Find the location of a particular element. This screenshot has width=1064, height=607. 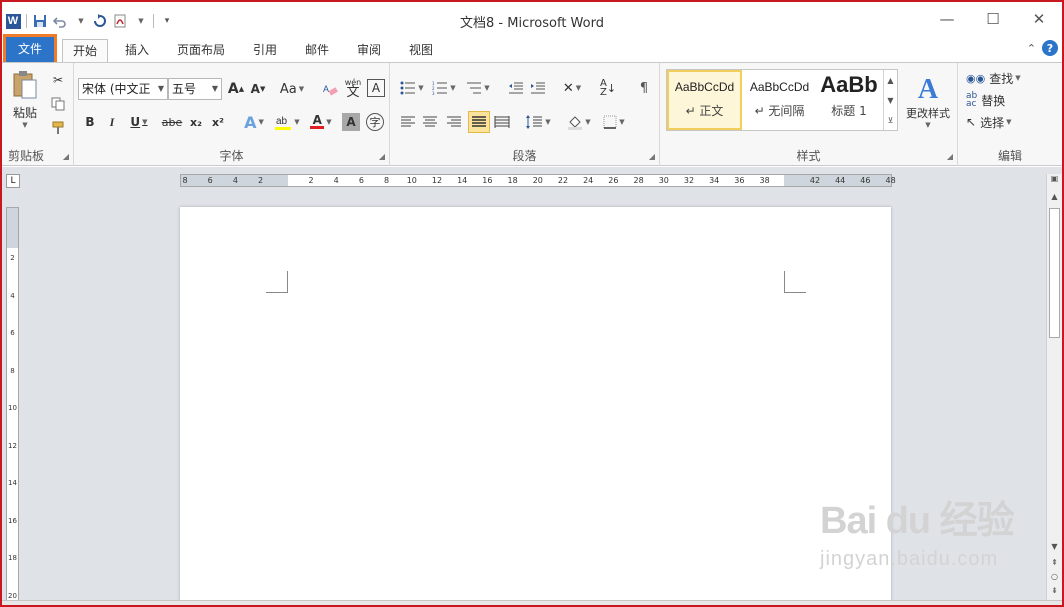

vertical-ruler: 2 4 6 8 10 12 14 16 18 20 is located at coordinates (12, 406).